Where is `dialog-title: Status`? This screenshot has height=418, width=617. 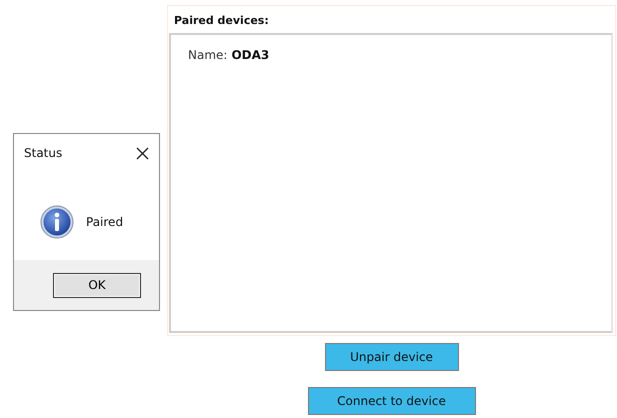 dialog-title: Status is located at coordinates (43, 153).